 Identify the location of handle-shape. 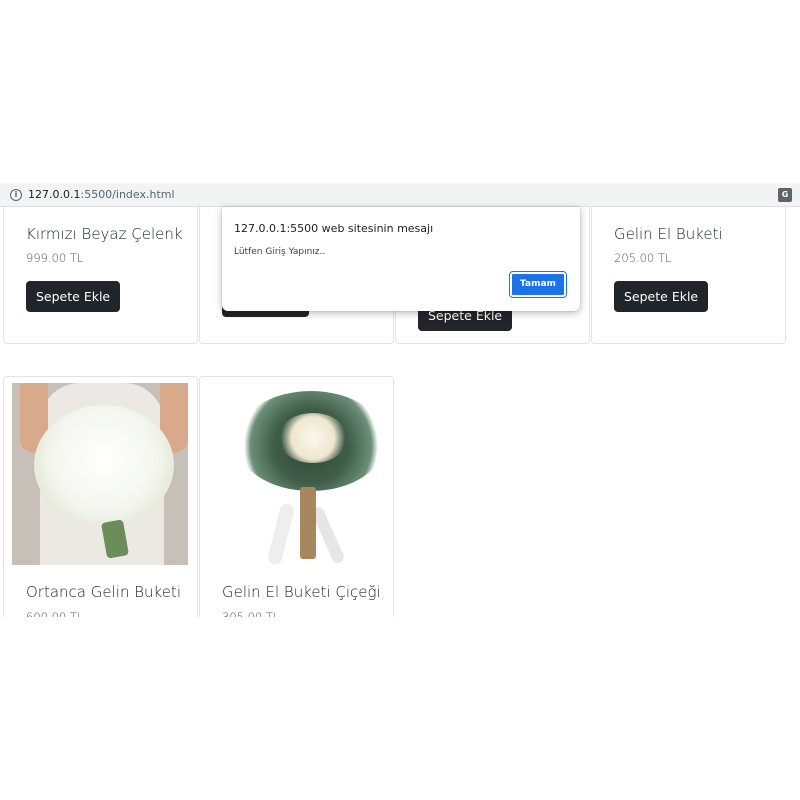
(308, 523).